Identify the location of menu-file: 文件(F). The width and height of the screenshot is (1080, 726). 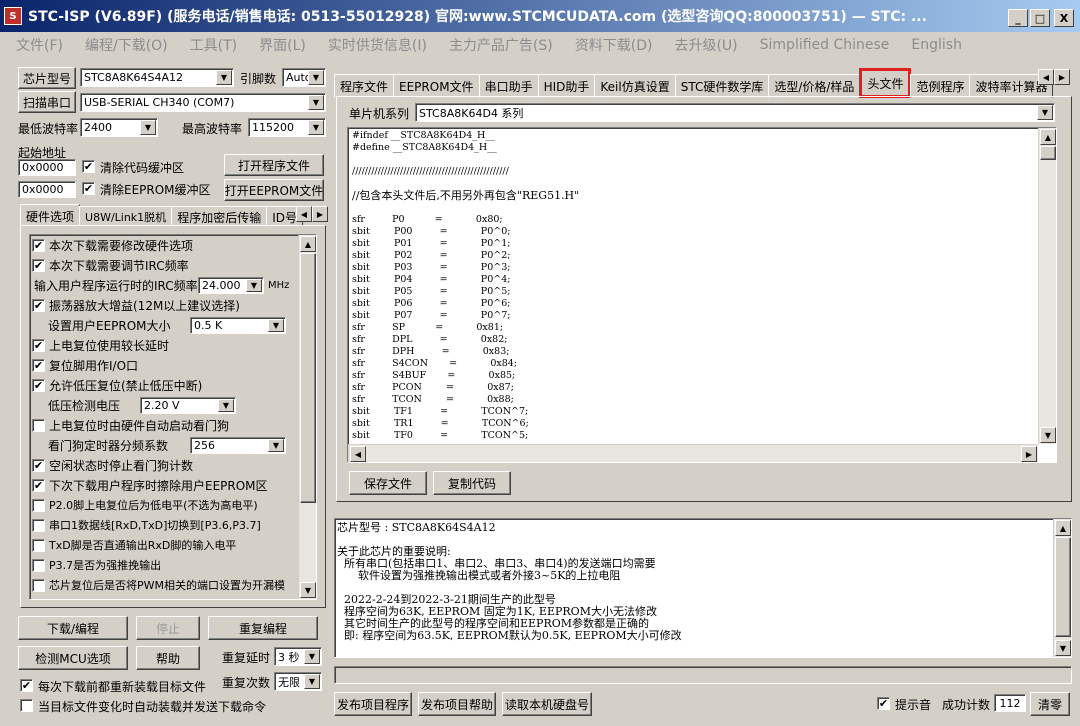
(39, 45).